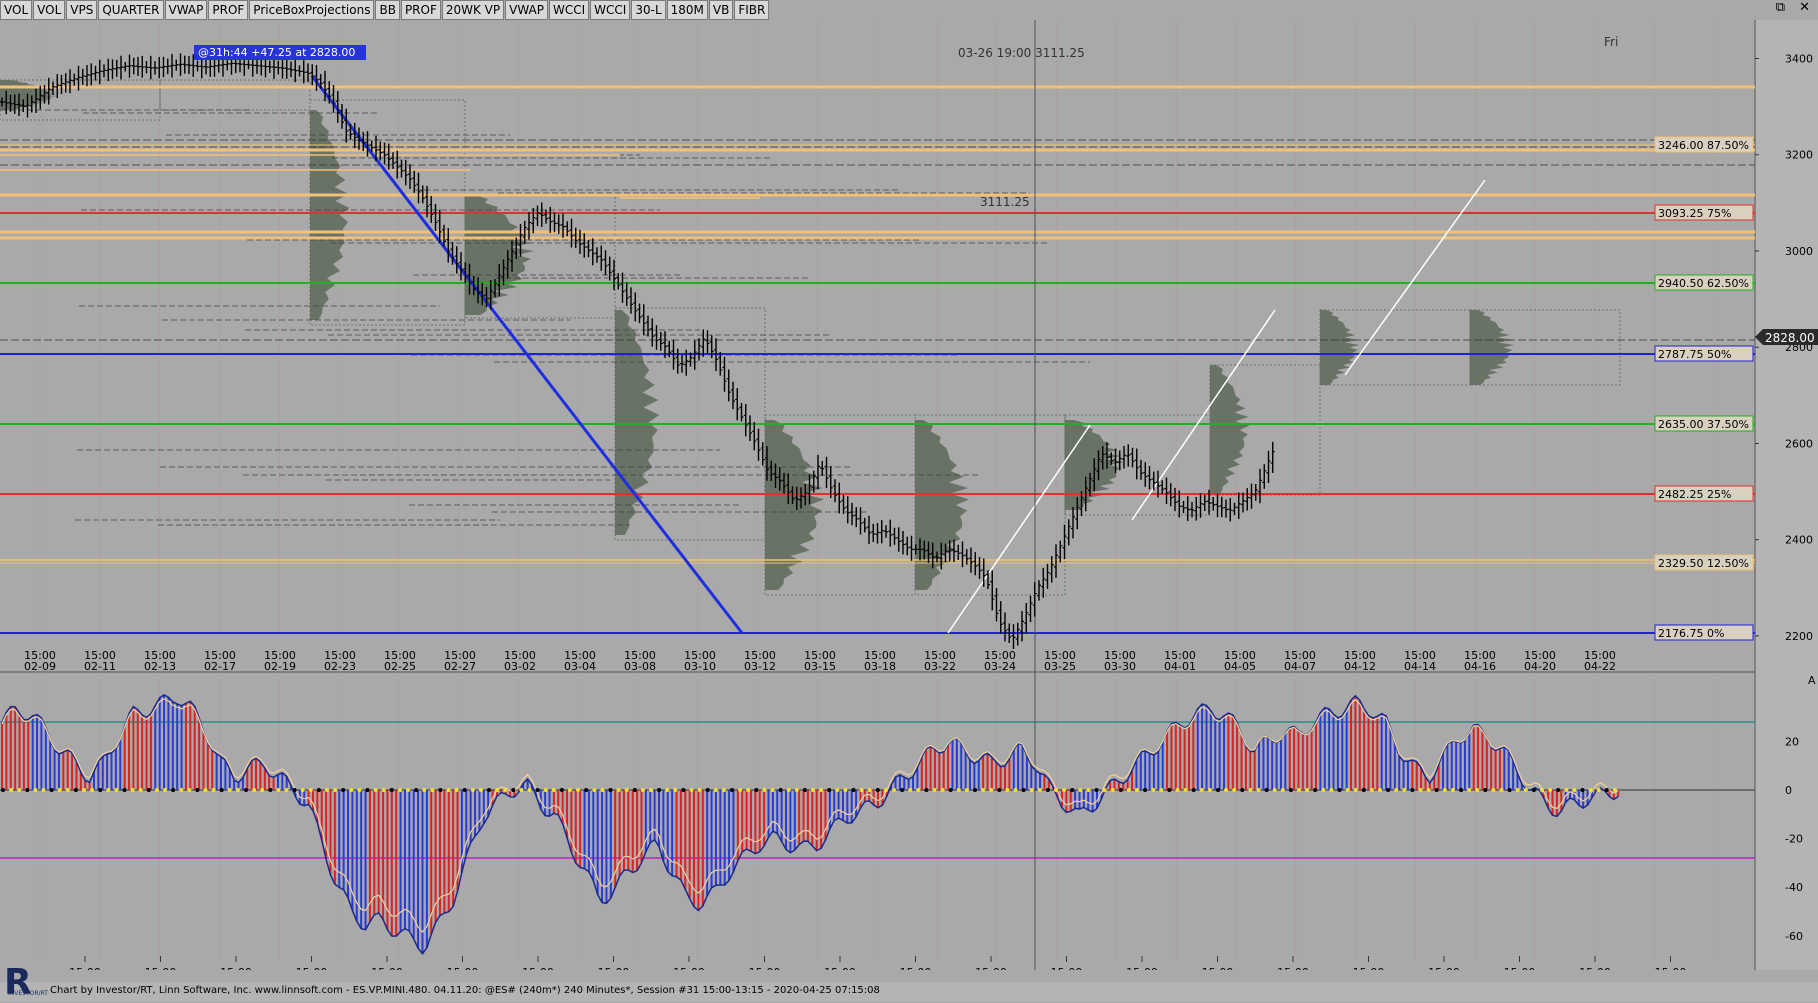  What do you see at coordinates (276, 52) in the screenshot?
I see `measure-label: @31h:44 +47.25 at 2828.00` at bounding box center [276, 52].